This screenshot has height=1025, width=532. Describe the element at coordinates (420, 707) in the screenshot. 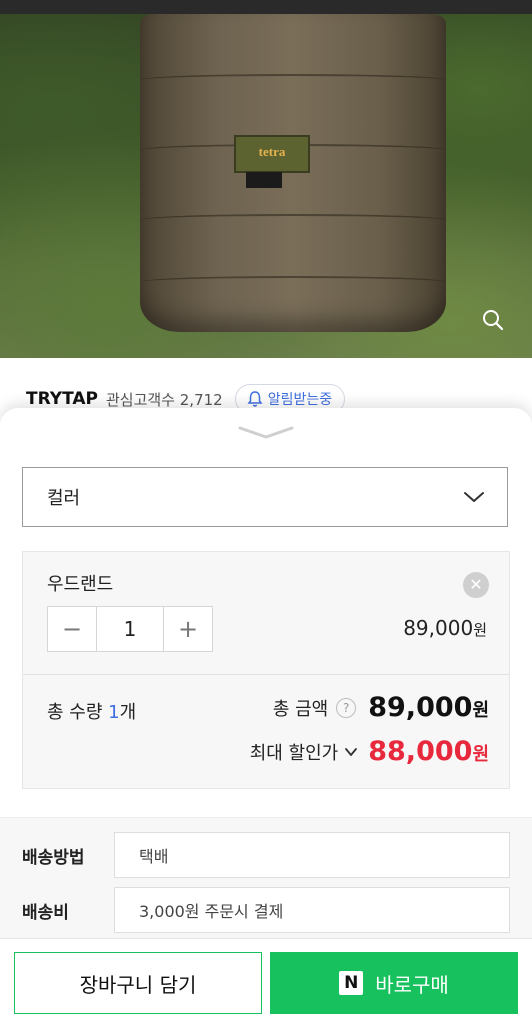

I see `total-amount-value: 89,000` at that location.